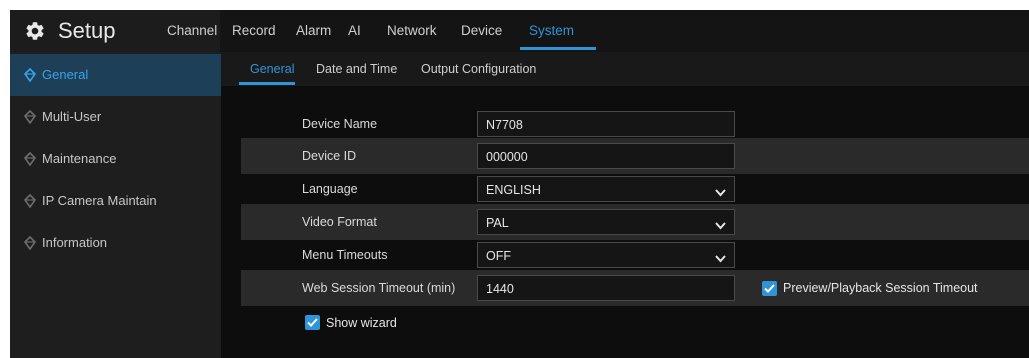 Image resolution: width=1029 pixels, height=358 pixels. What do you see at coordinates (606, 156) in the screenshot?
I see `device-id-field: 000000` at bounding box center [606, 156].